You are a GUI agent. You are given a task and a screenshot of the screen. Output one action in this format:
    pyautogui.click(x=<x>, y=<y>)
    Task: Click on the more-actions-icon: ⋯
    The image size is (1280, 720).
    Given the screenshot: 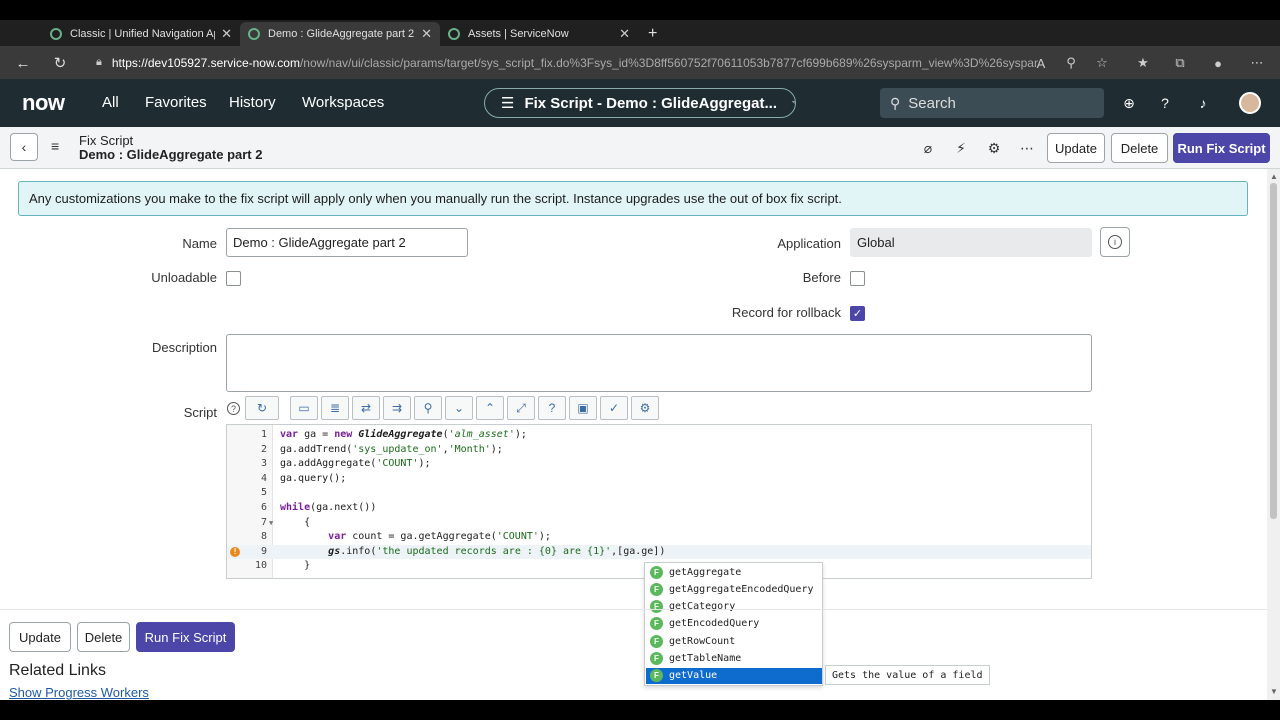 What is the action you would take?
    pyautogui.click(x=1027, y=148)
    